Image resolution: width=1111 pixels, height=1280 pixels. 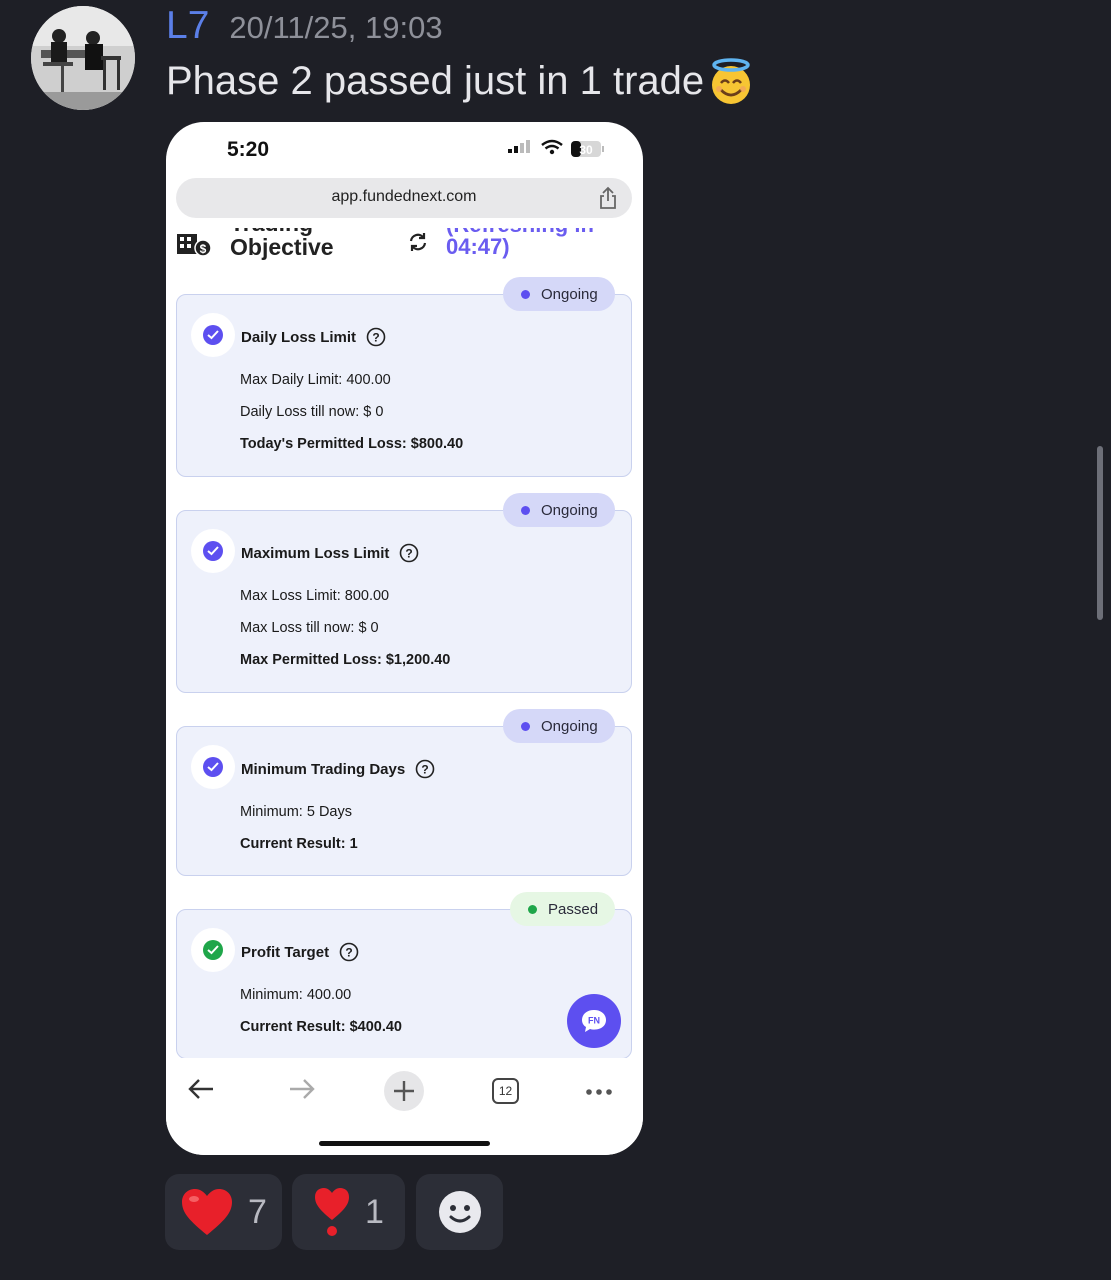 I want to click on card-line: Daily Loss till now: $ 0, so click(x=312, y=412).